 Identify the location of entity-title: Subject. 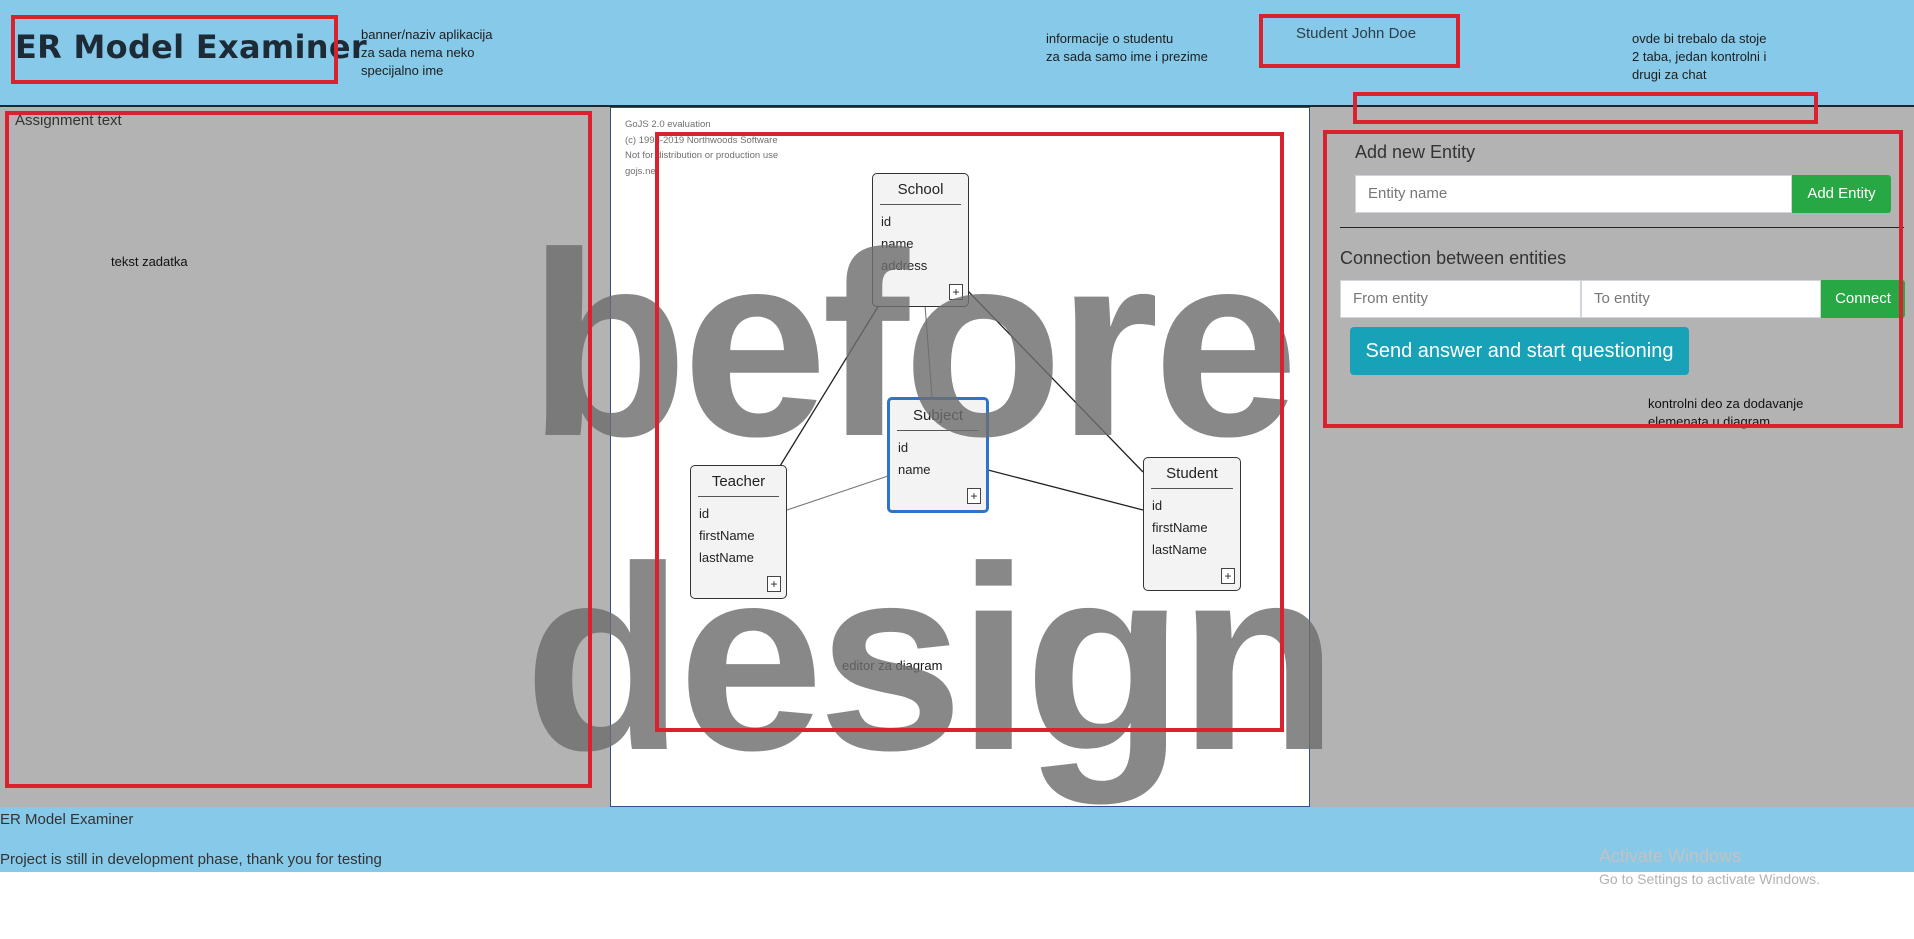
(938, 415).